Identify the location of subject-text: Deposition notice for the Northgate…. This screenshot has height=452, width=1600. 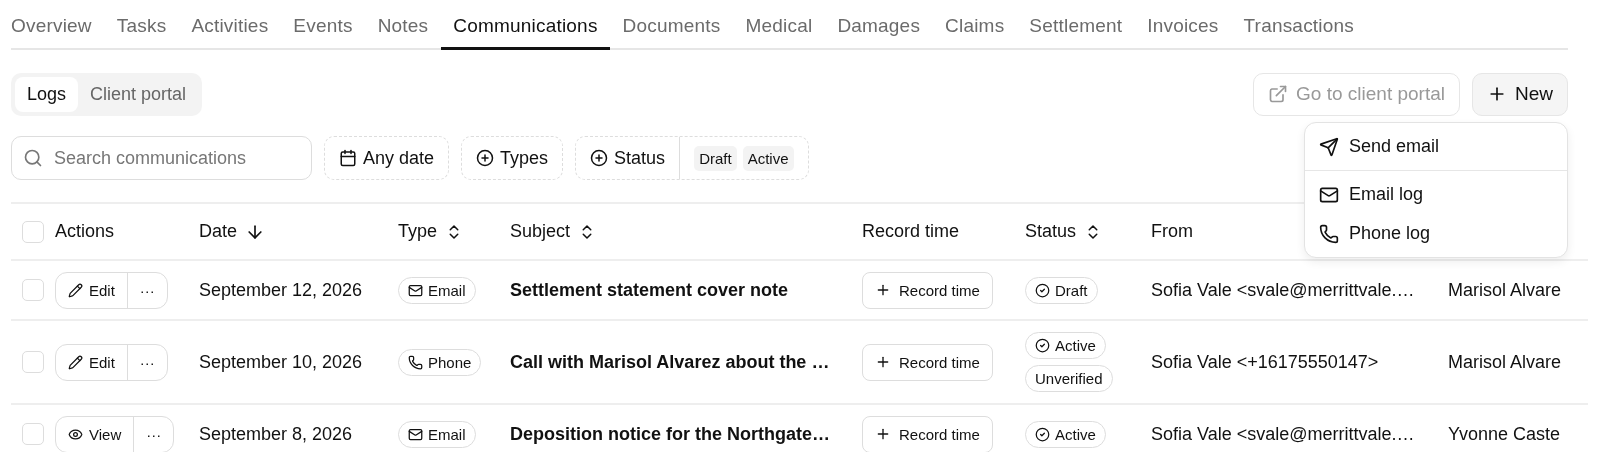
(670, 434).